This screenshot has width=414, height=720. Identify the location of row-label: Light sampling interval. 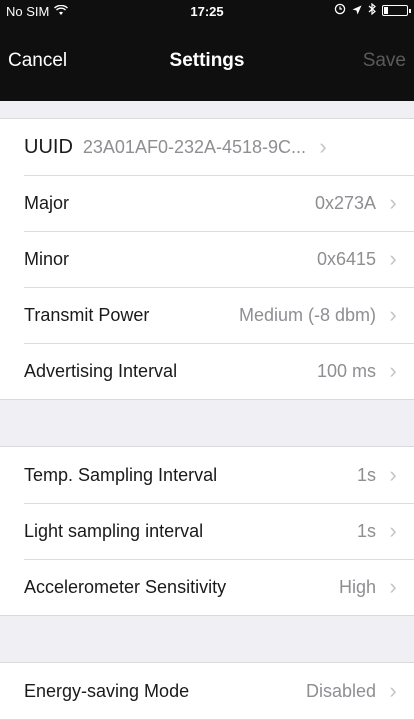
(114, 530).